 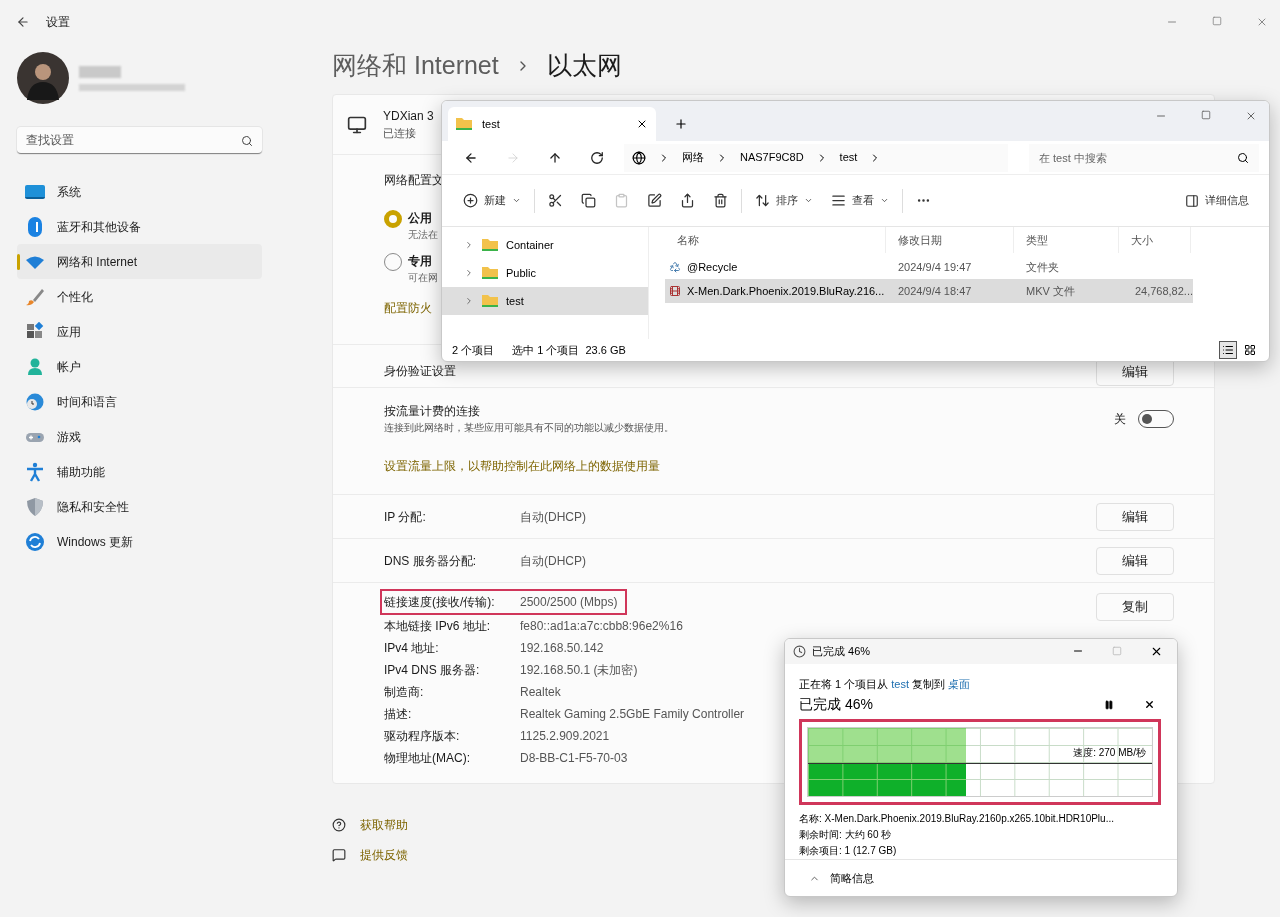 I want to click on clipboard-icon, so click(x=621, y=200).